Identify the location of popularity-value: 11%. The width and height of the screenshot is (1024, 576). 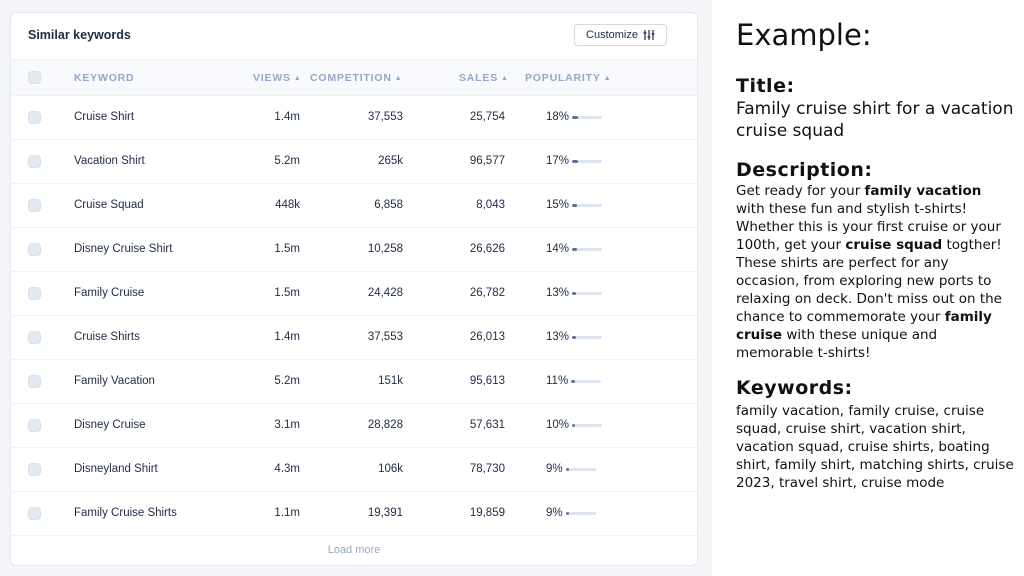
(557, 381).